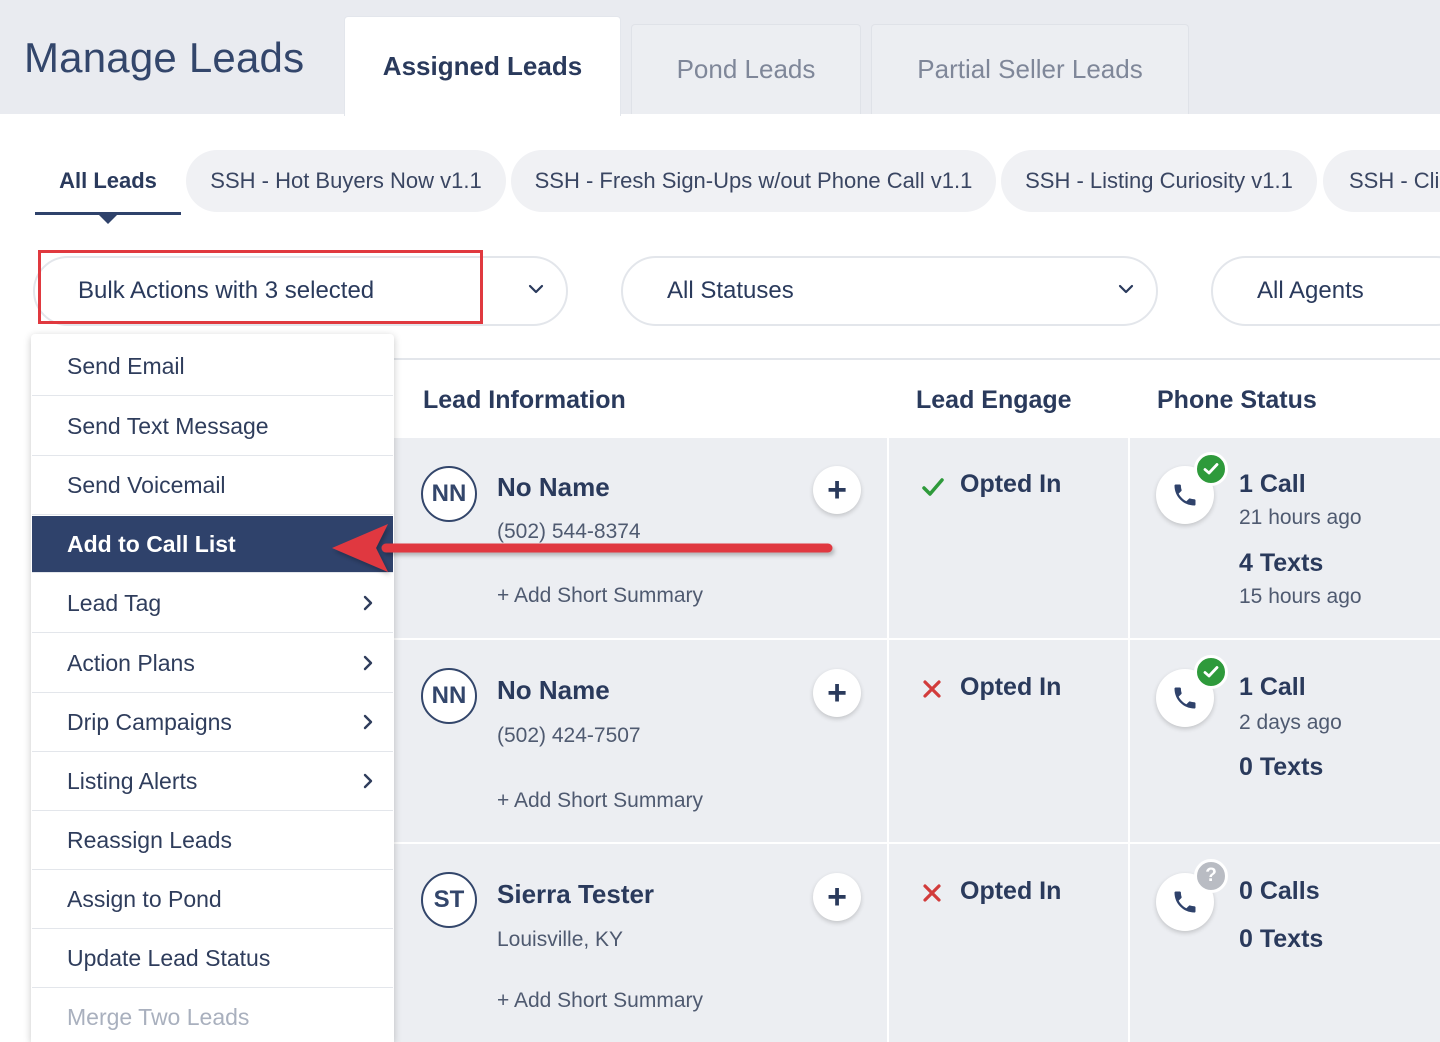 The height and width of the screenshot is (1042, 1440). Describe the element at coordinates (158, 1017) in the screenshot. I see `menu-item-label: Merge Two Leads` at that location.